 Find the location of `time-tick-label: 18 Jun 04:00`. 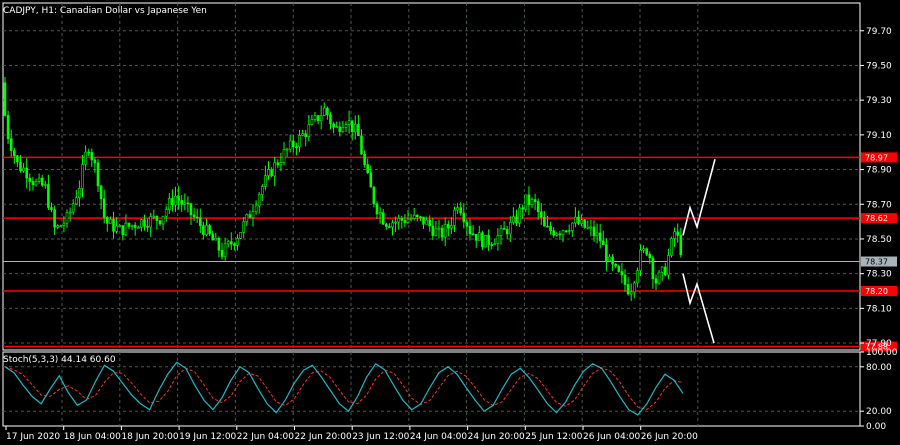

time-tick-label: 18 Jun 04:00 is located at coordinates (92, 437).